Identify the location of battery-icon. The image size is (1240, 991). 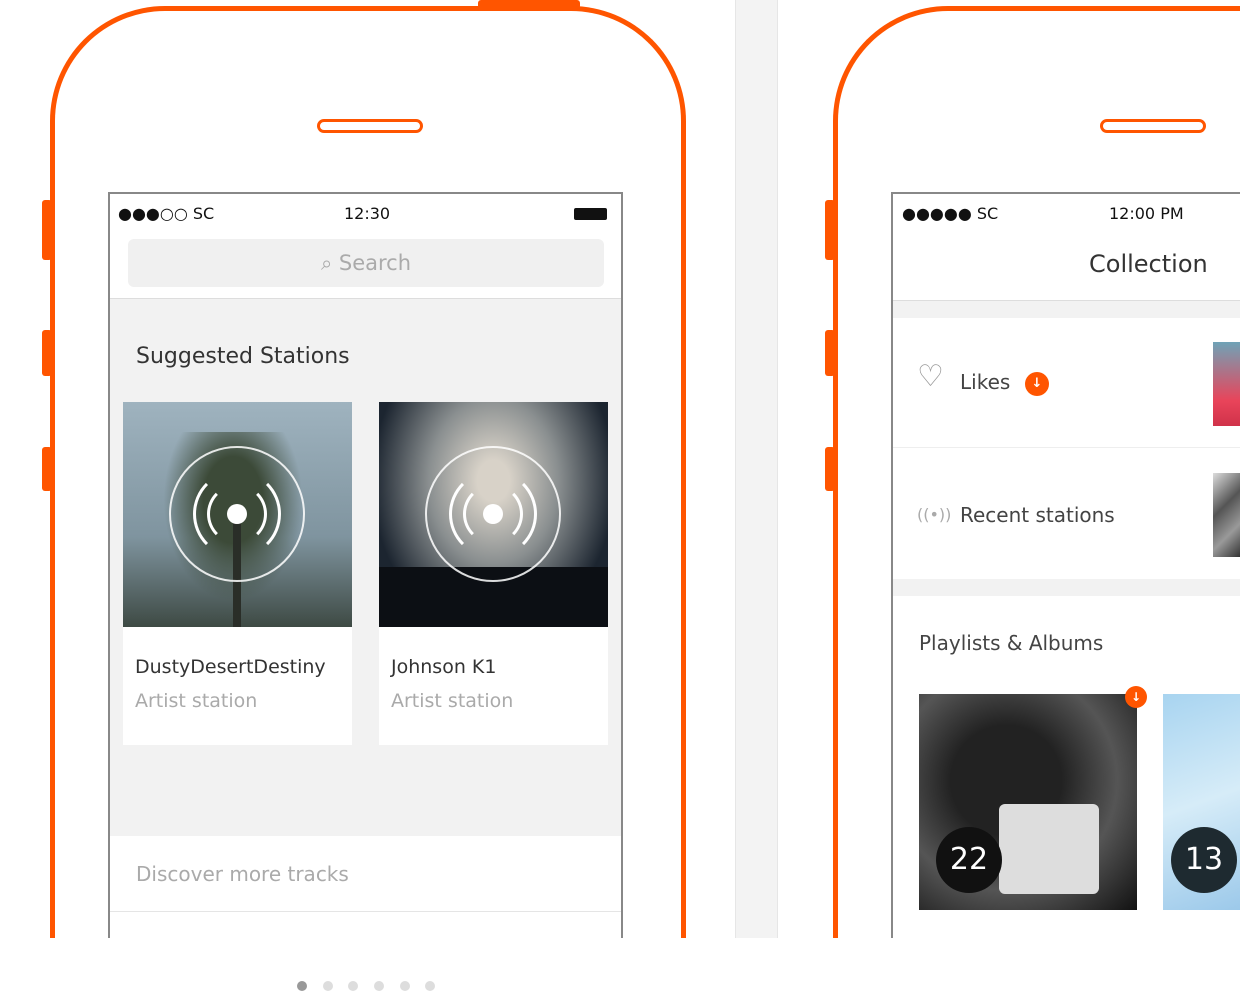
(590, 214).